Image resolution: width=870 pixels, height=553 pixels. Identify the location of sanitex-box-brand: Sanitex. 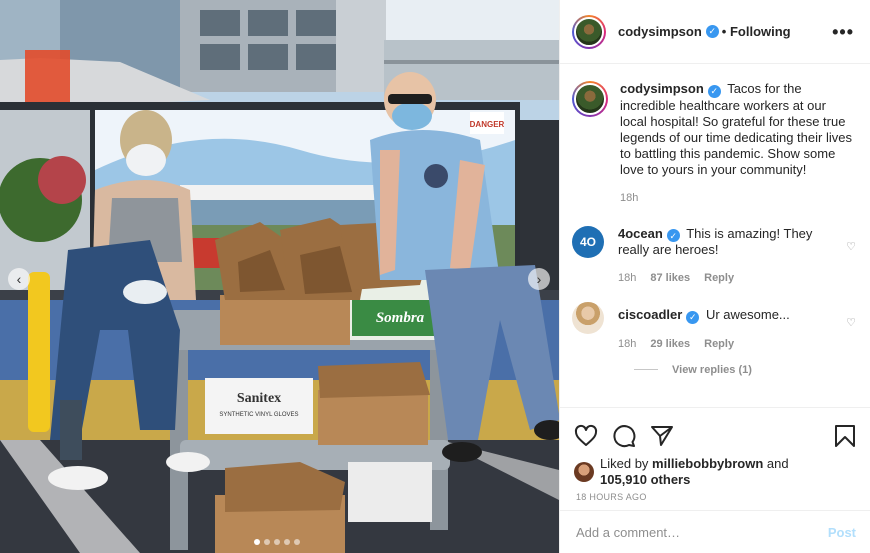
(259, 398).